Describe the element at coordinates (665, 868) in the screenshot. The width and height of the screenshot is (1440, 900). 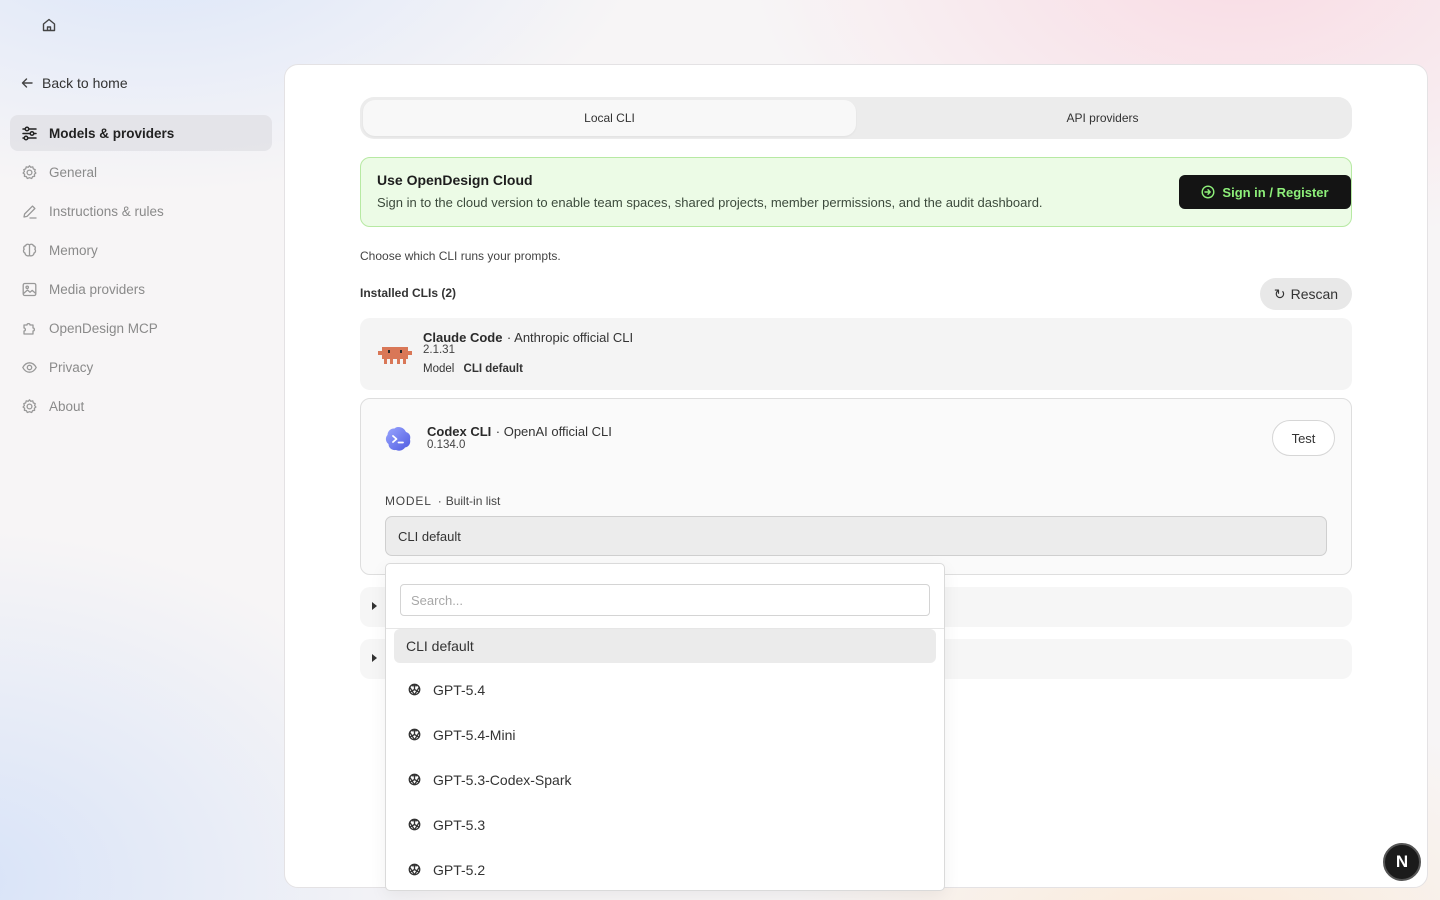
I see `model-option-gpt-5-2: GPT-5.2` at that location.